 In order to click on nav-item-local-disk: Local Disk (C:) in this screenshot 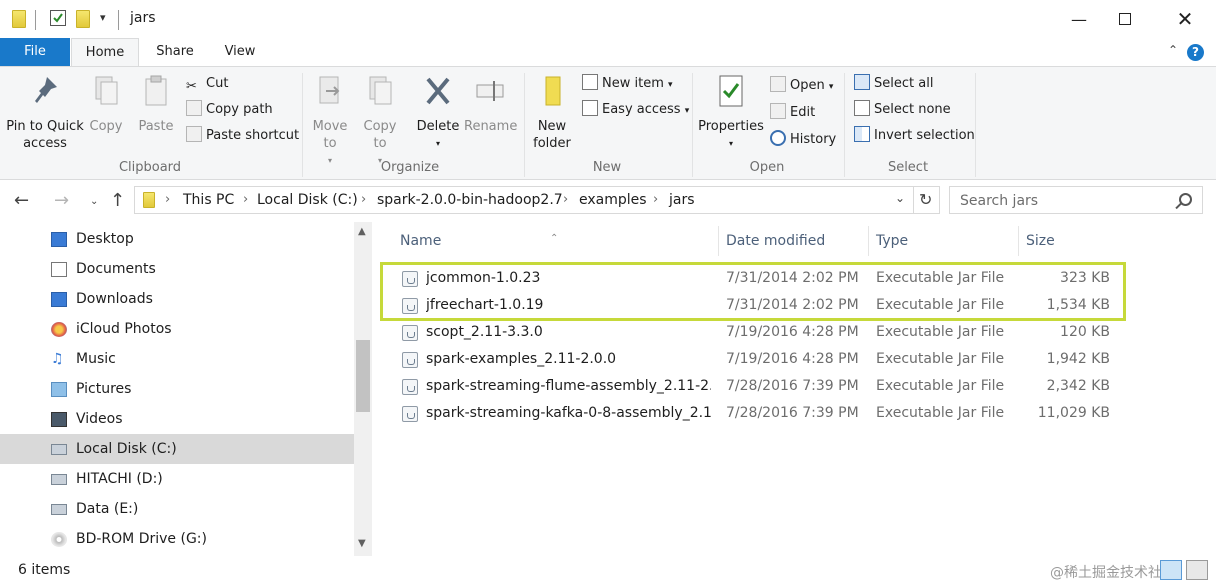, I will do `click(177, 449)`.